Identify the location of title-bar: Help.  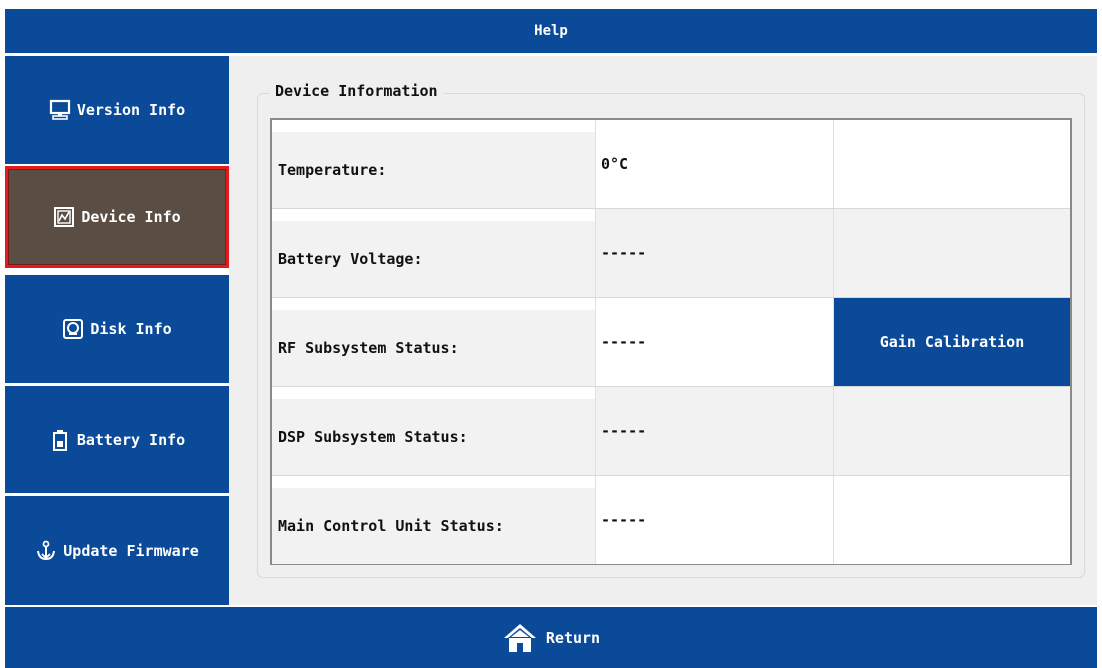
(551, 31).